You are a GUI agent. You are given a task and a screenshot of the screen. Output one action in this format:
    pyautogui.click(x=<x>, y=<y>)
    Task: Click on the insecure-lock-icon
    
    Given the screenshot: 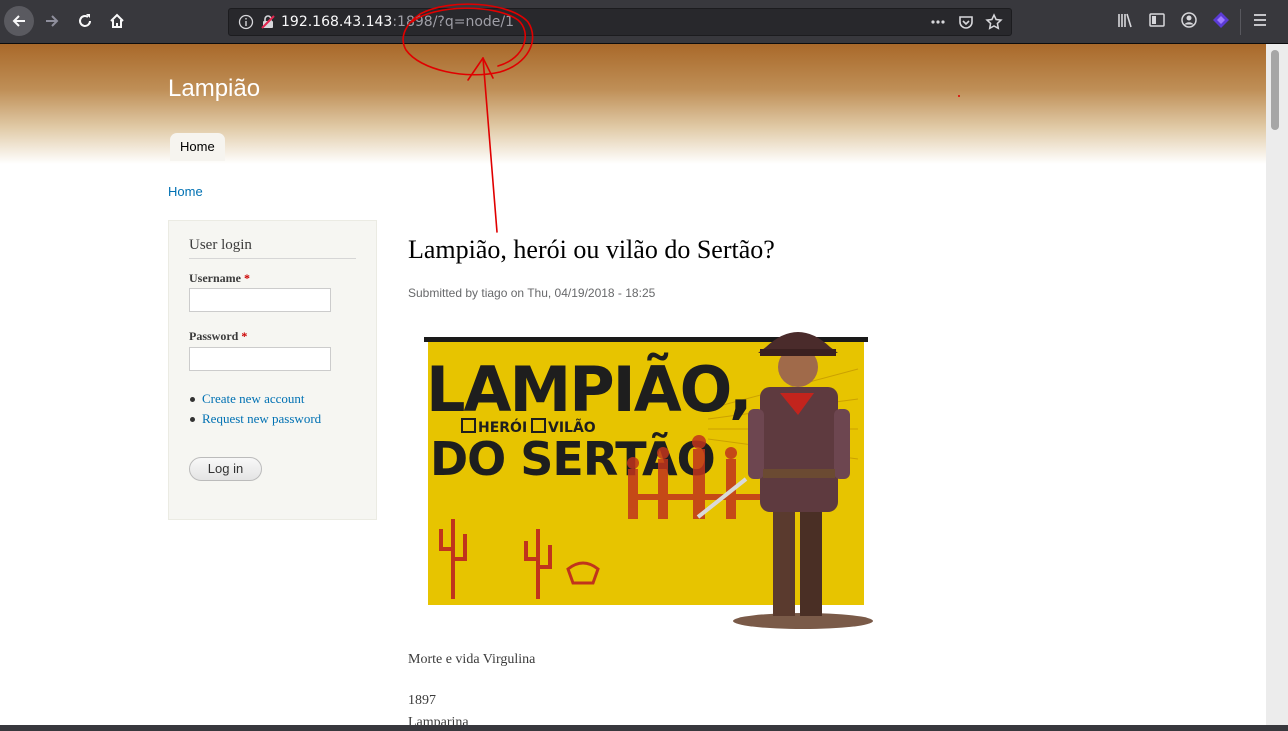 What is the action you would take?
    pyautogui.click(x=268, y=24)
    